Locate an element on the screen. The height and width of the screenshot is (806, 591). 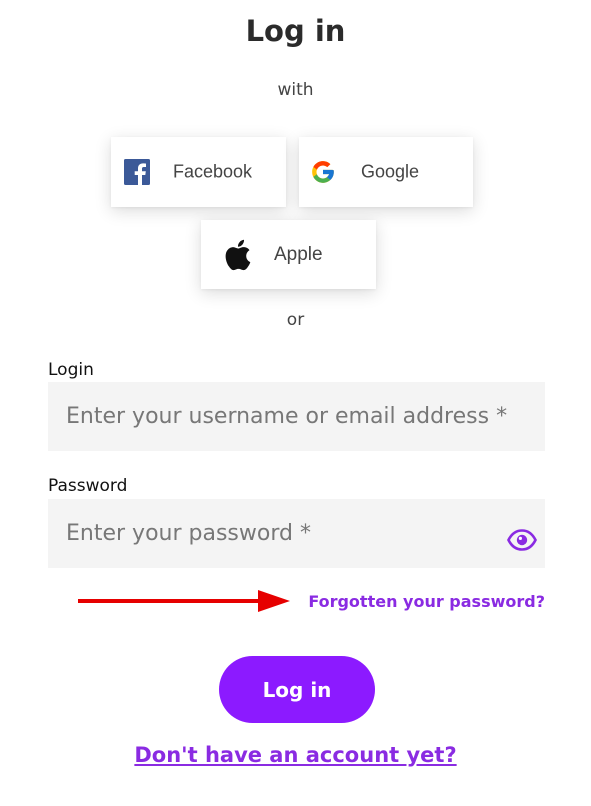
facebook-login-button: Facebook is located at coordinates (198, 172).